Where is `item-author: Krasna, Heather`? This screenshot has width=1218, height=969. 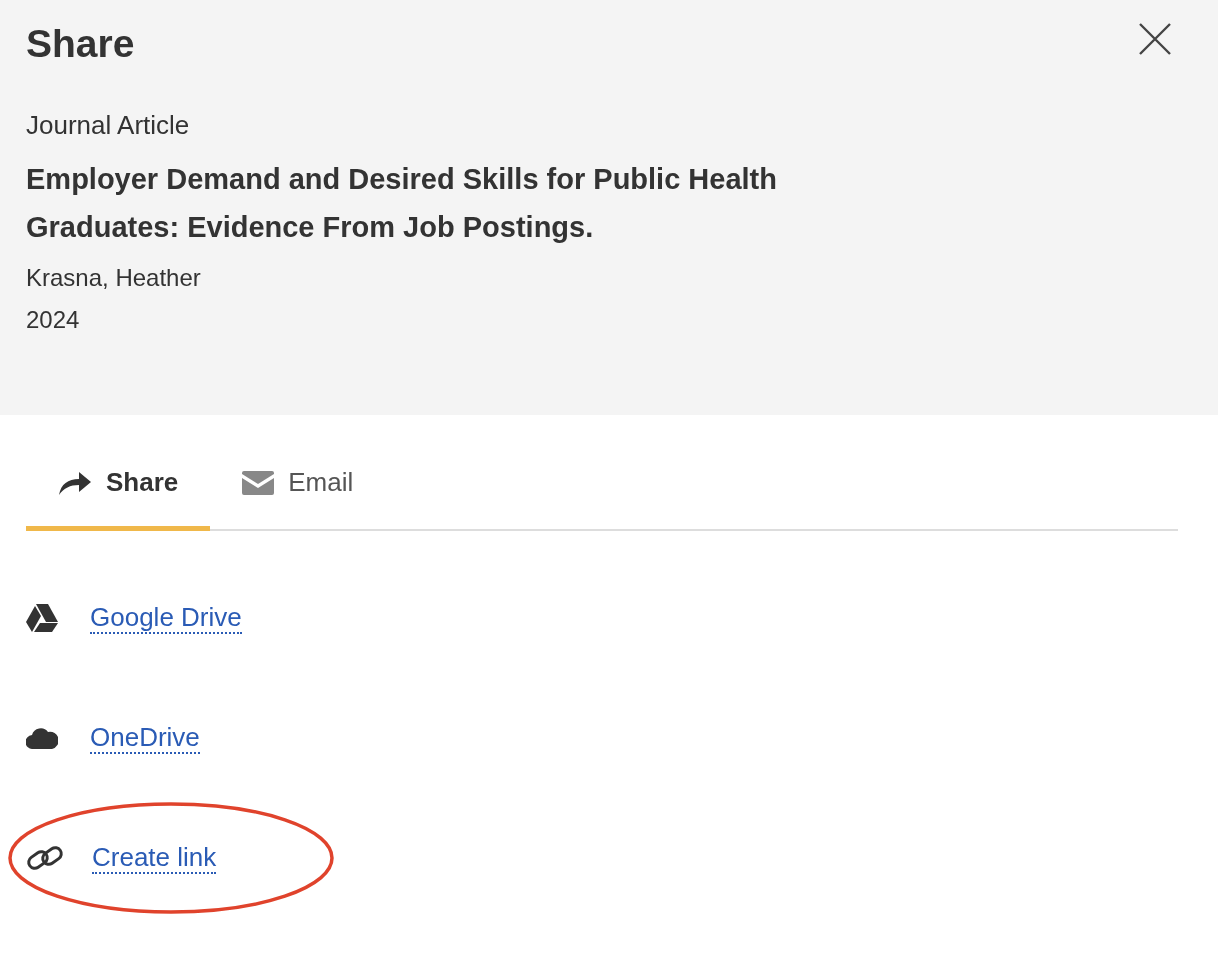 item-author: Krasna, Heather is located at coordinates (114, 278).